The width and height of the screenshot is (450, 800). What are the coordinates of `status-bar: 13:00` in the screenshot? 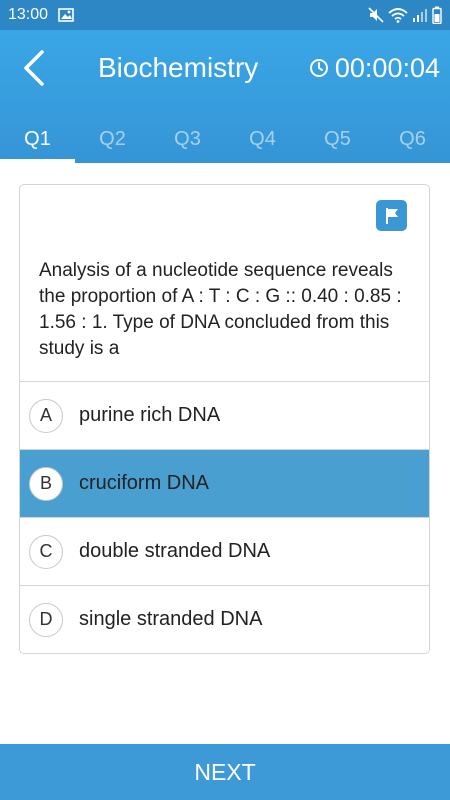 It's located at (225, 15).